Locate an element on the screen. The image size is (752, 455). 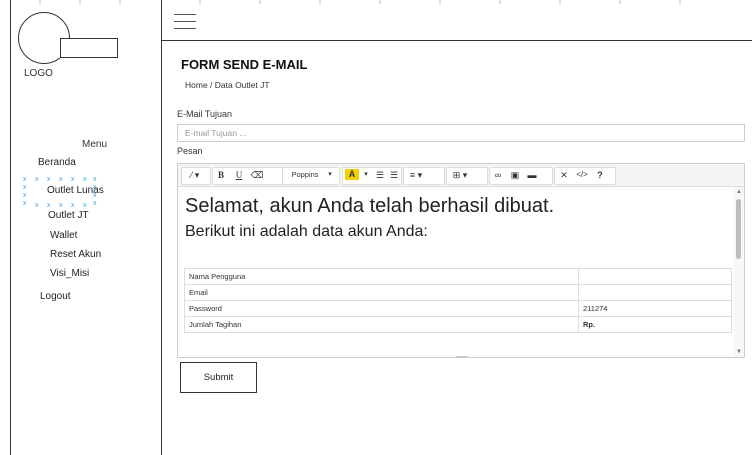
sidebar-item-logout: Logout is located at coordinates (55, 296).